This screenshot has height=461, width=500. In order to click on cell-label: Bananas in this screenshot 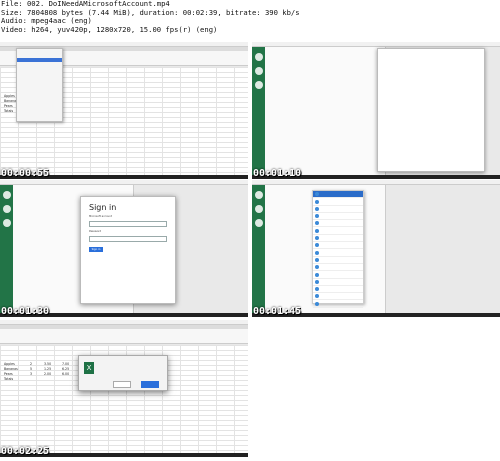, I will do `click(11, 369)`.